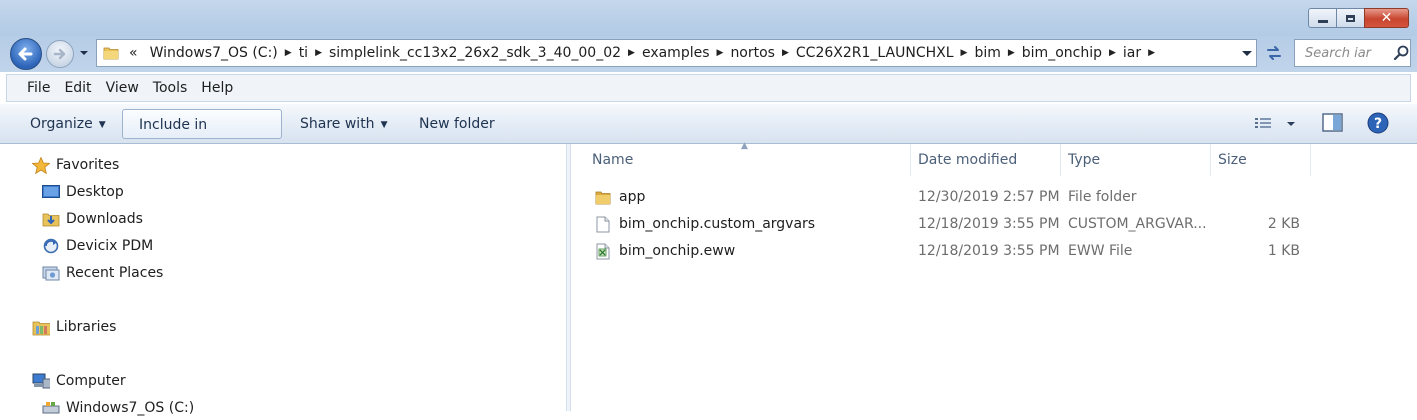 Image resolution: width=1417 pixels, height=420 pixels. I want to click on breadcrumb-item: simplelink_cc13x2_26x2_sdk_3_40_00_02, so click(475, 53).